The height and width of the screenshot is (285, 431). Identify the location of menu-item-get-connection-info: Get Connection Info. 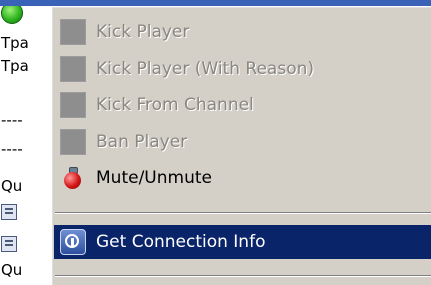
(242, 242).